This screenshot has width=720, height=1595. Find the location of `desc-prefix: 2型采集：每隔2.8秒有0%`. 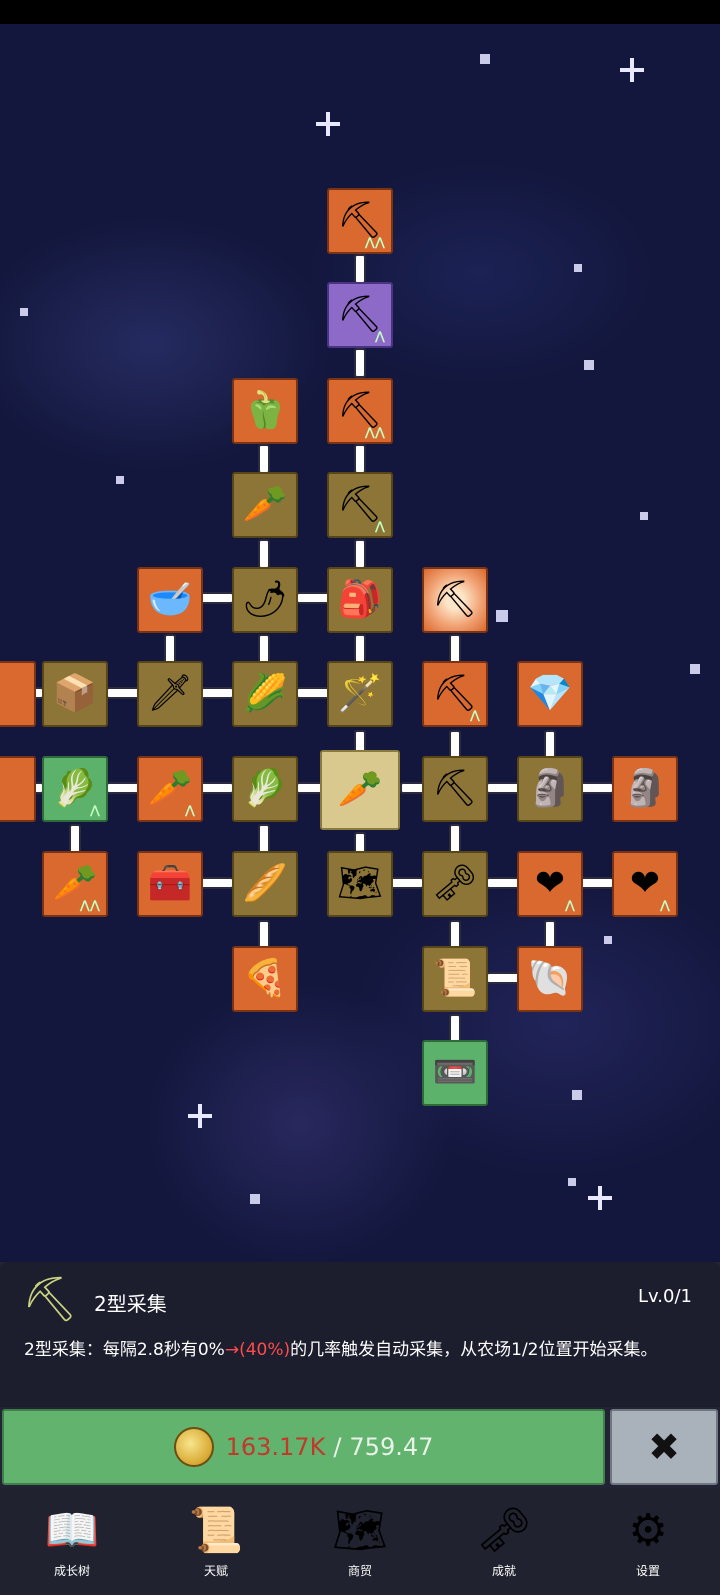

desc-prefix: 2型采集：每隔2.8秒有0% is located at coordinates (124, 1350).